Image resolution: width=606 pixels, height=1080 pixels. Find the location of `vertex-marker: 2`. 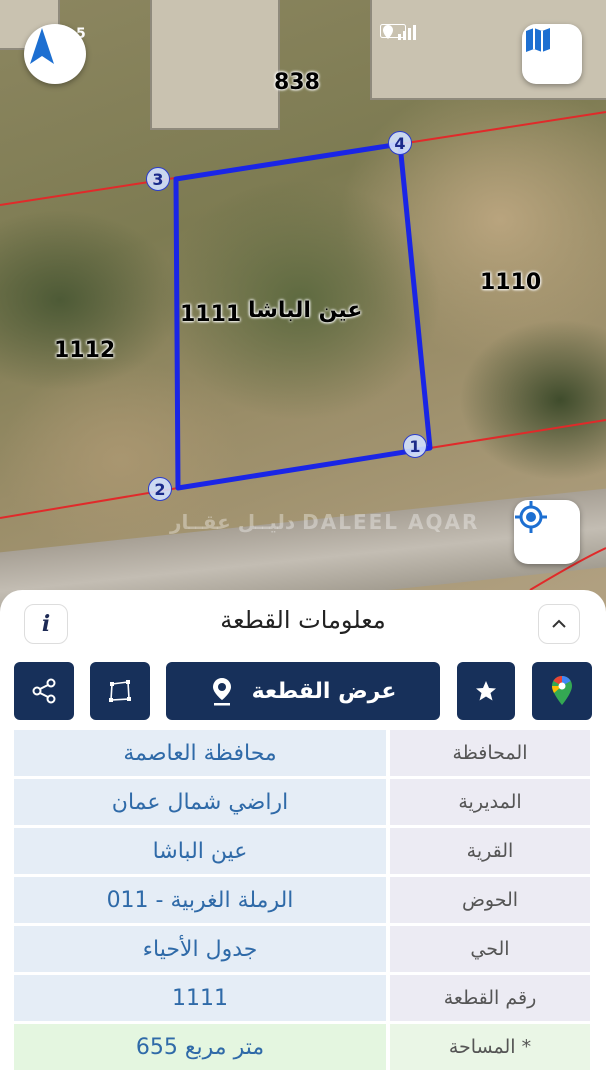

vertex-marker: 2 is located at coordinates (160, 489).